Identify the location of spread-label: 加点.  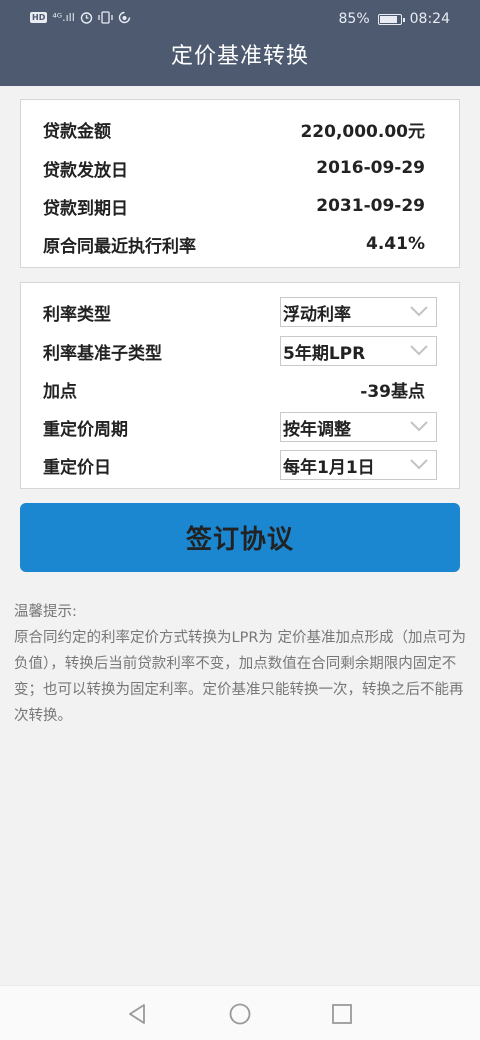
(60, 391).